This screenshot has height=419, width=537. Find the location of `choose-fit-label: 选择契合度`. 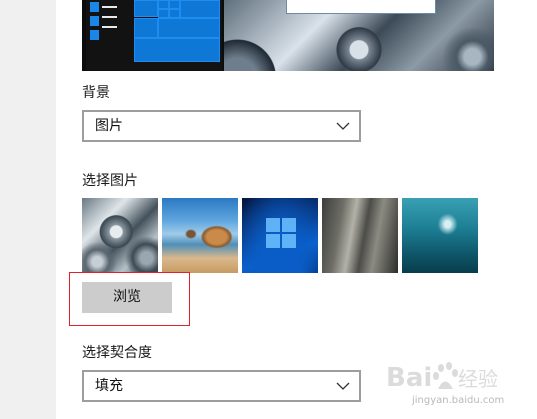

choose-fit-label: 选择契合度 is located at coordinates (117, 353).